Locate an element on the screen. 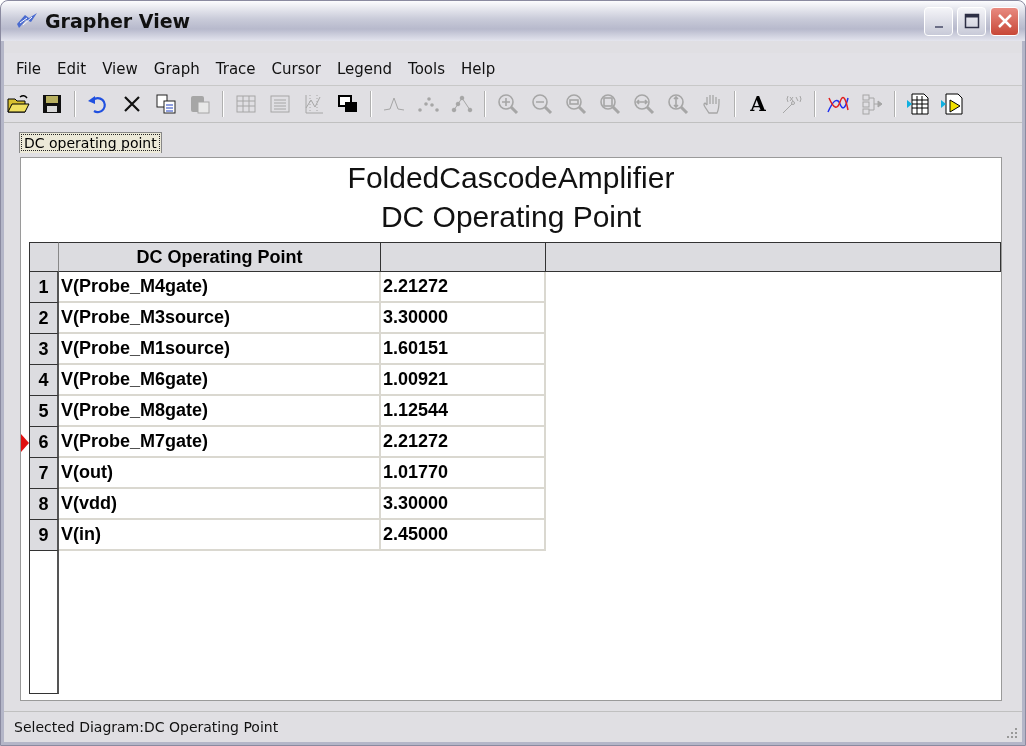 This screenshot has height=746, width=1026. row-header: 9 is located at coordinates (44, 535).